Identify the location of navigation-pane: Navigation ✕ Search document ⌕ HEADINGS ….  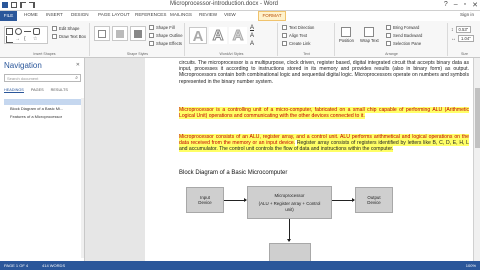
(42, 159).